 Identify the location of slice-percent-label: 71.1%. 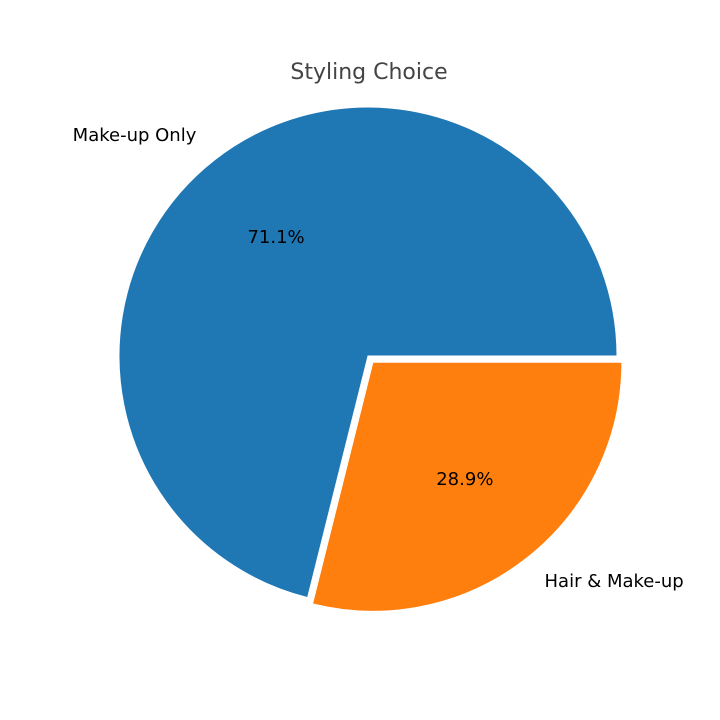
(275, 237).